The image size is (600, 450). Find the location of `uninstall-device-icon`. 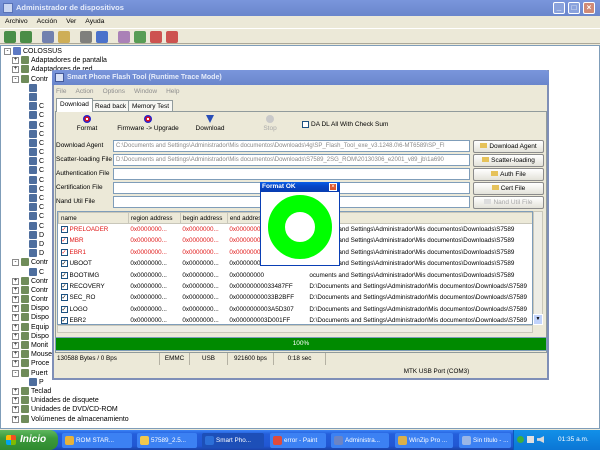

uninstall-device-icon is located at coordinates (172, 37).